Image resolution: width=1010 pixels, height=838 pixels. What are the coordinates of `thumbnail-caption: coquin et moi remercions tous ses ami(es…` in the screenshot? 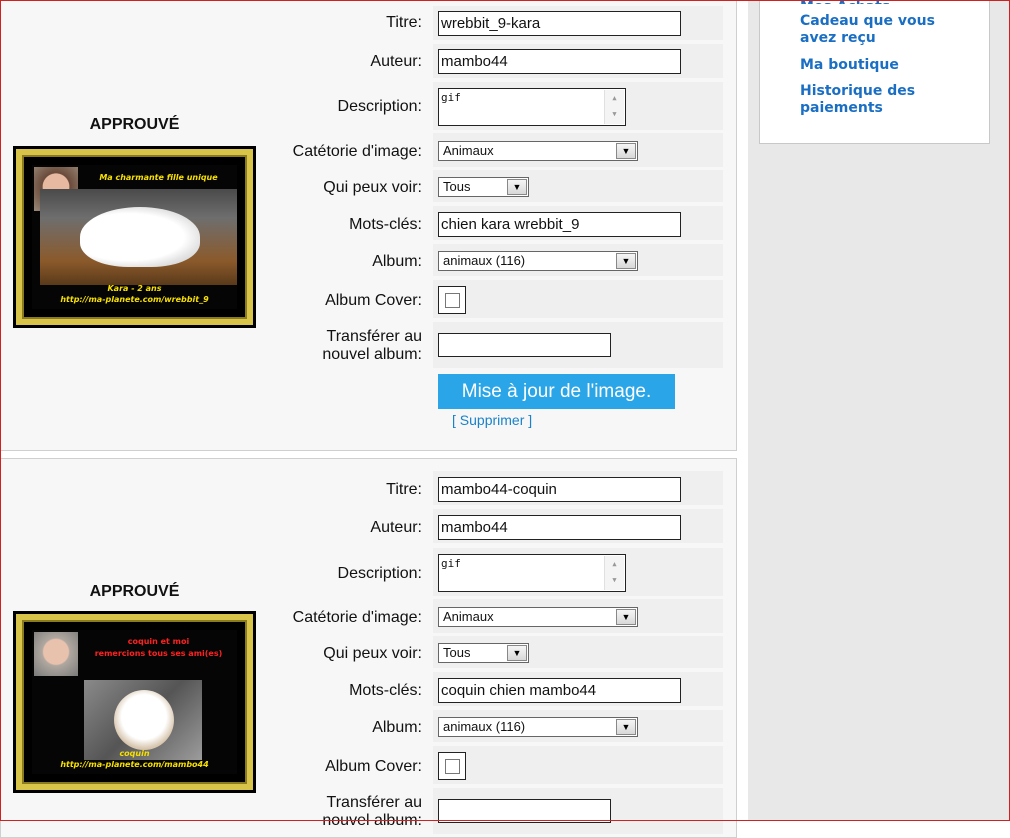 It's located at (158, 647).